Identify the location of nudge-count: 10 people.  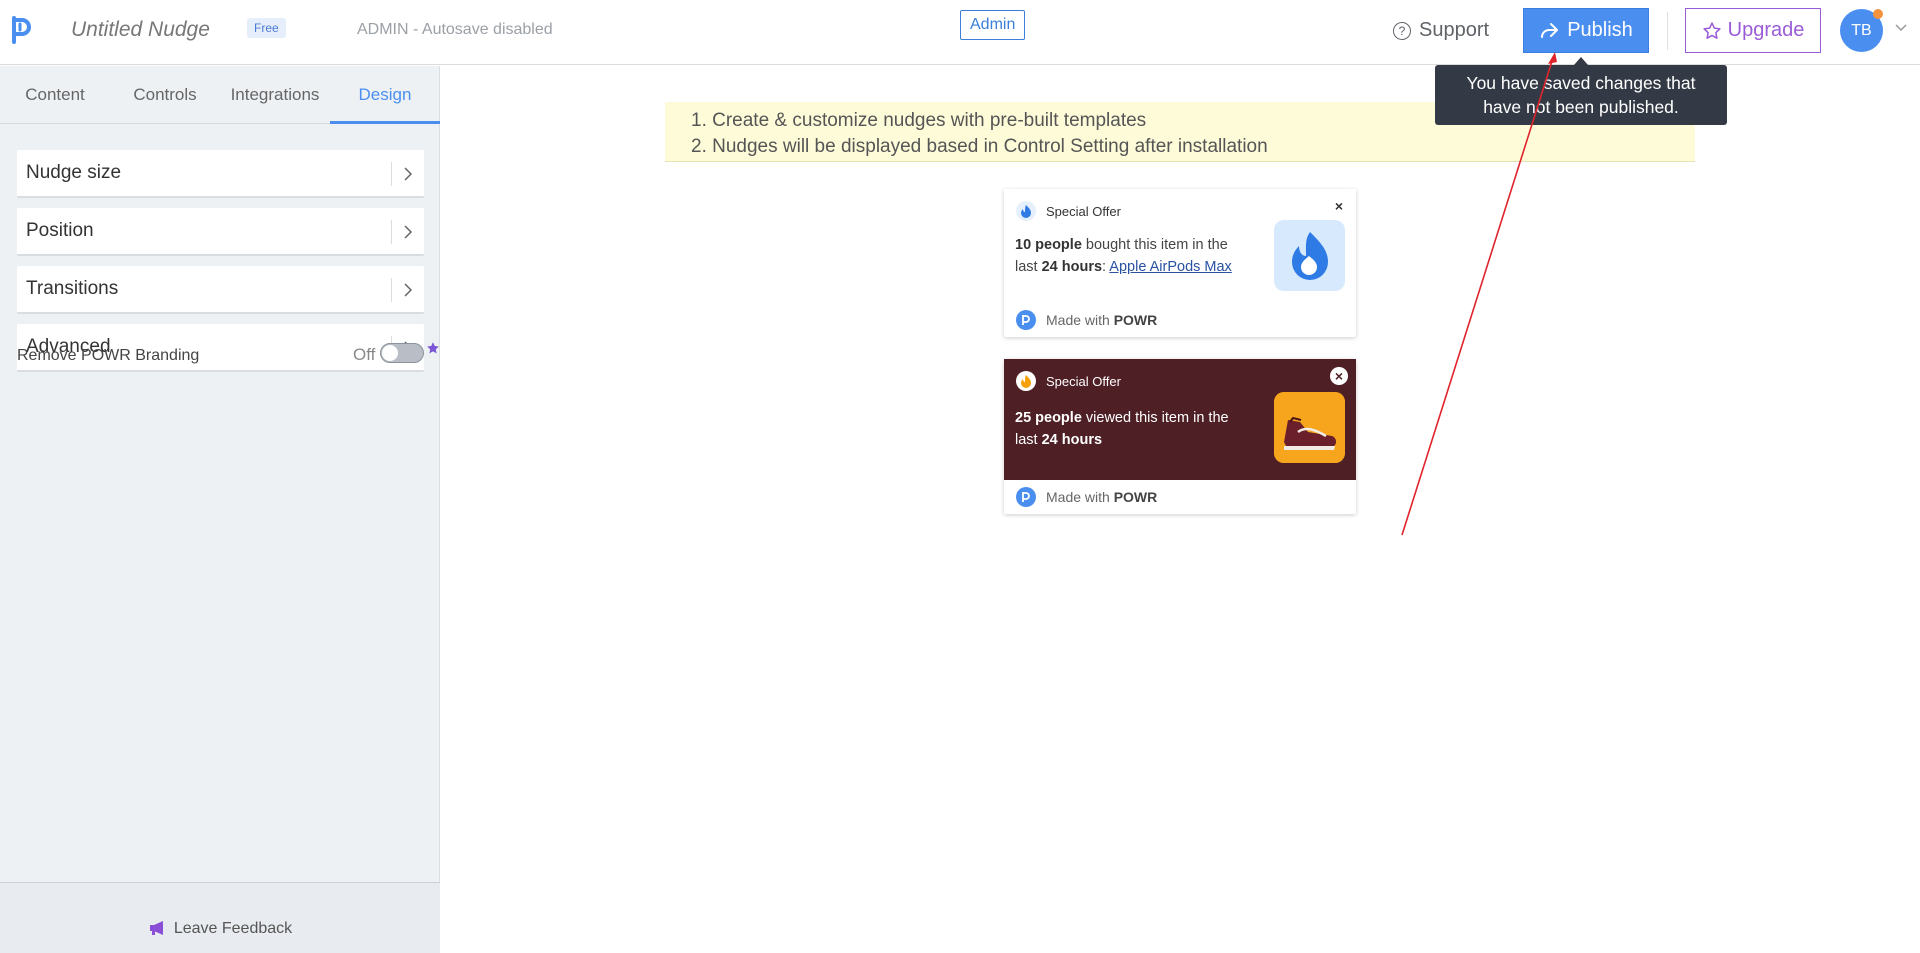
(1048, 245).